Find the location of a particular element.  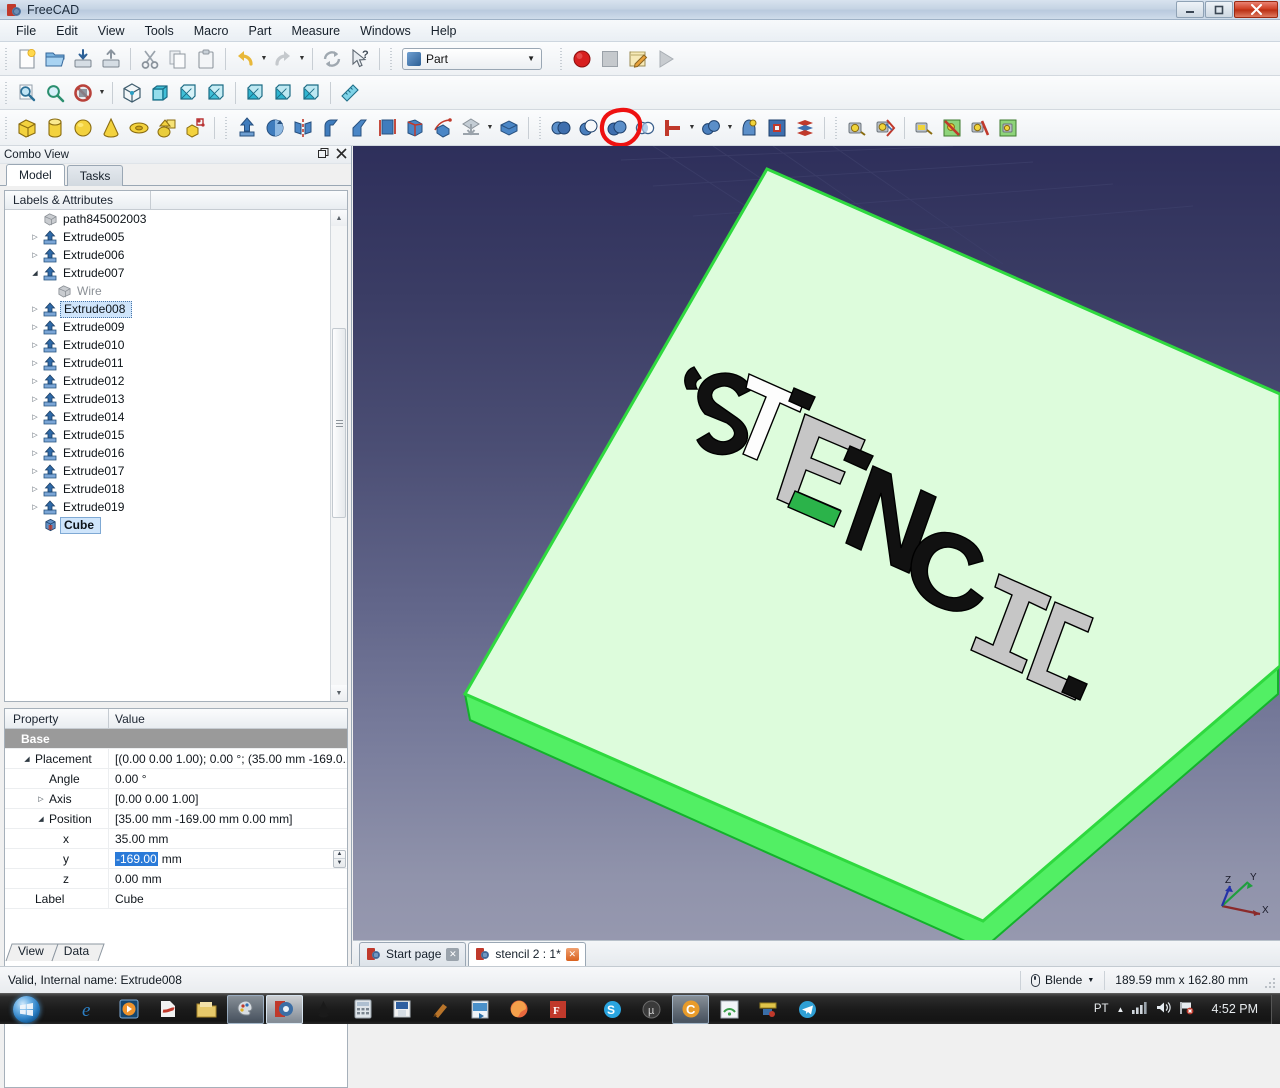

property-row-label: Label Cube is located at coordinates (176, 899).